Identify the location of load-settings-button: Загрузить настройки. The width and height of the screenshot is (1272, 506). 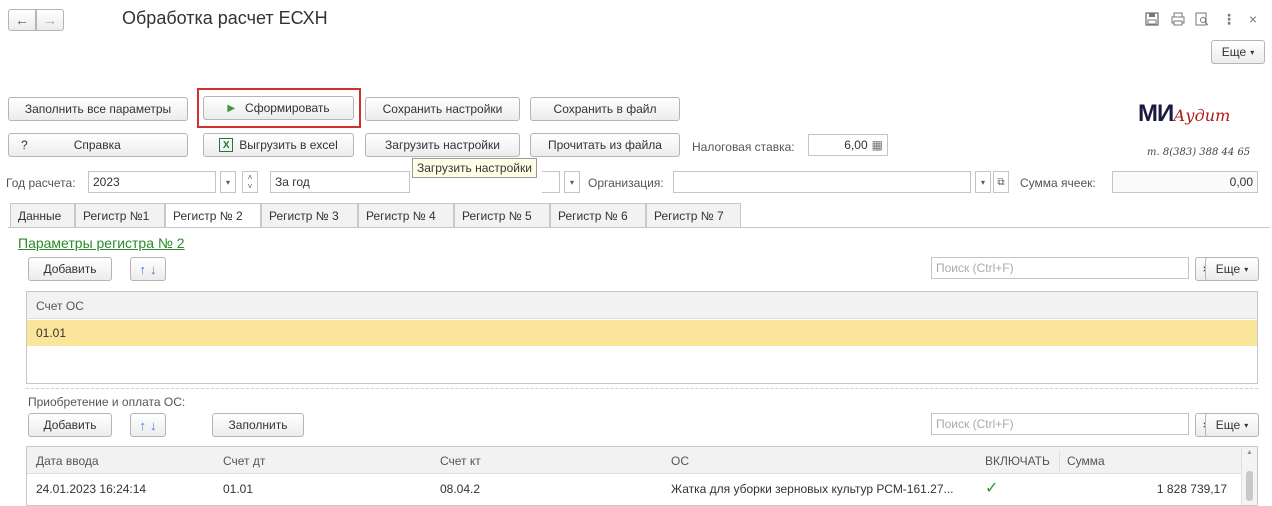
(442, 145).